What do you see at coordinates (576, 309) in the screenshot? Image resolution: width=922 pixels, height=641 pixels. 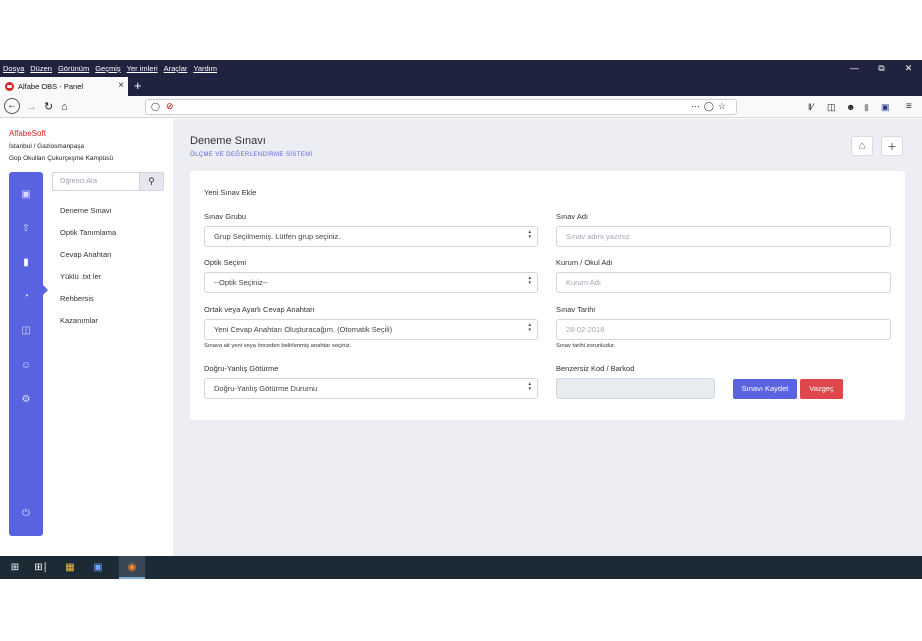 I see `date-label: Sınav Tarihi` at bounding box center [576, 309].